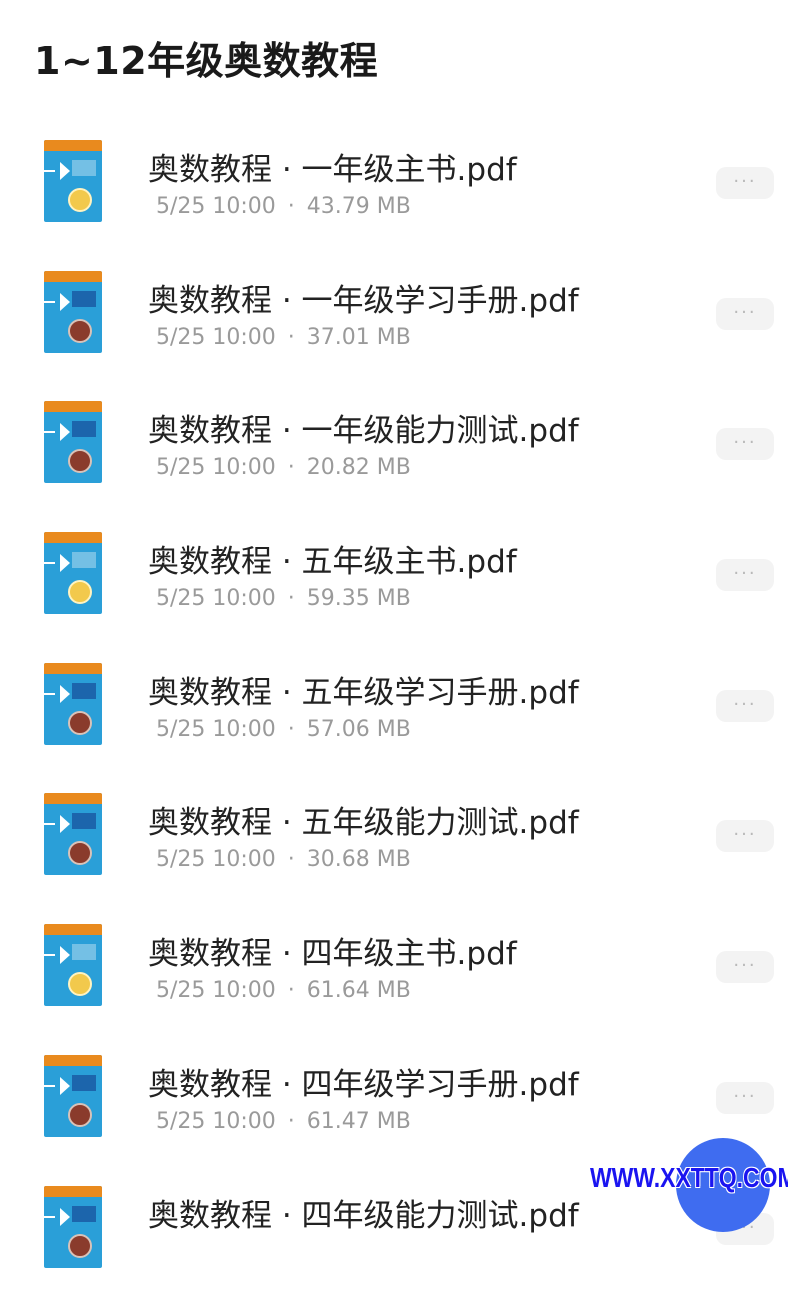 The height and width of the screenshot is (1296, 788). I want to click on file-row: 奥数教程 · 五年级主书.pdf 5/25 10:00 · 59.35 MB ···, so click(394, 577).